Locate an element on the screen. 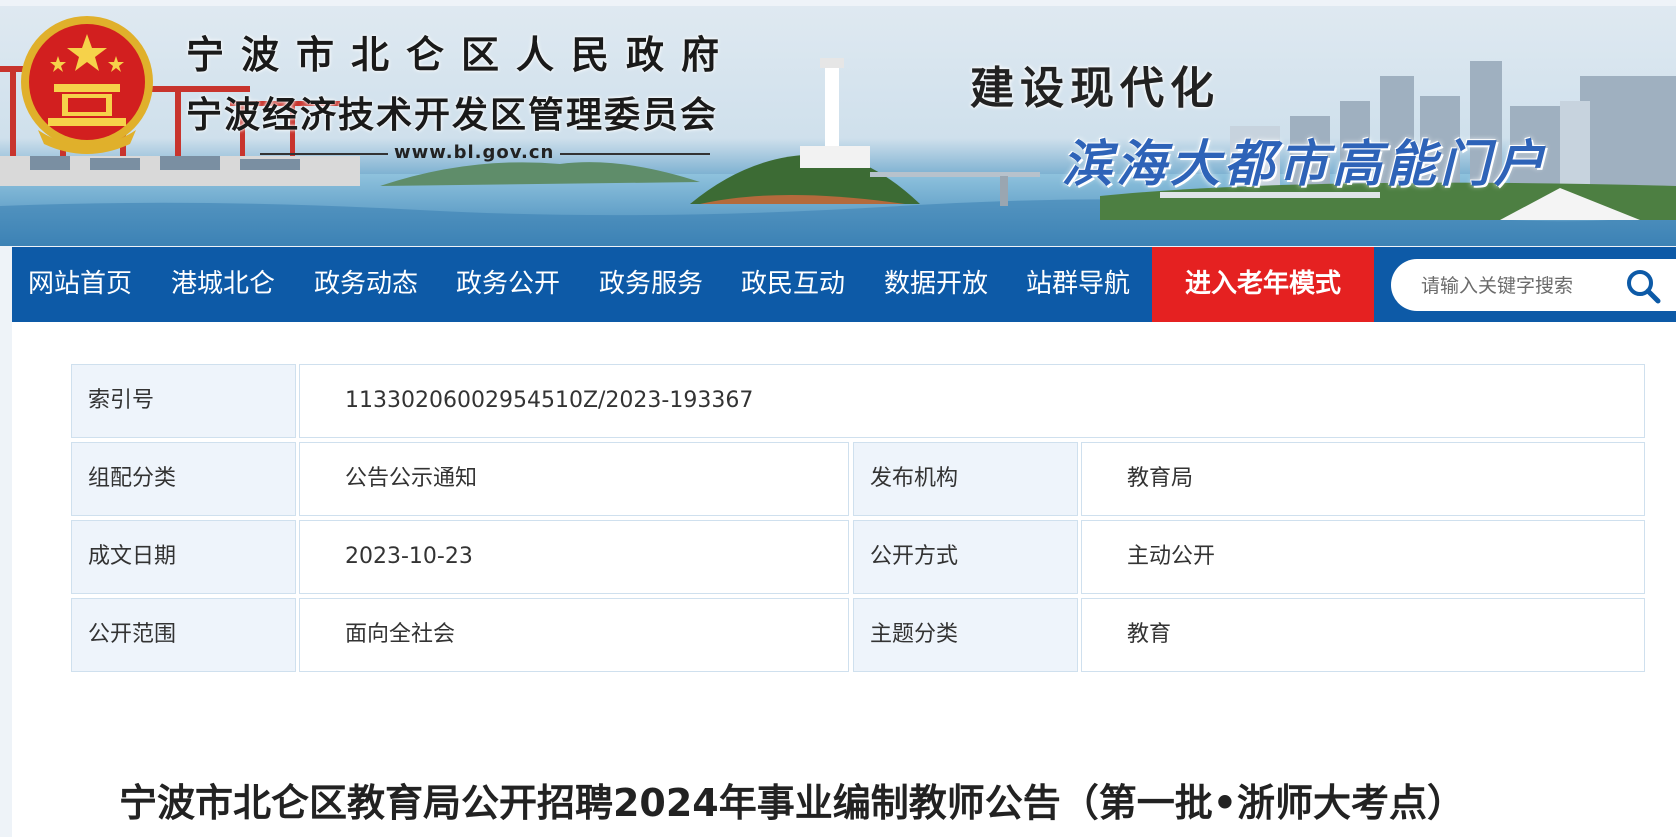  meta-label-category: 组配分类 is located at coordinates (183, 479).